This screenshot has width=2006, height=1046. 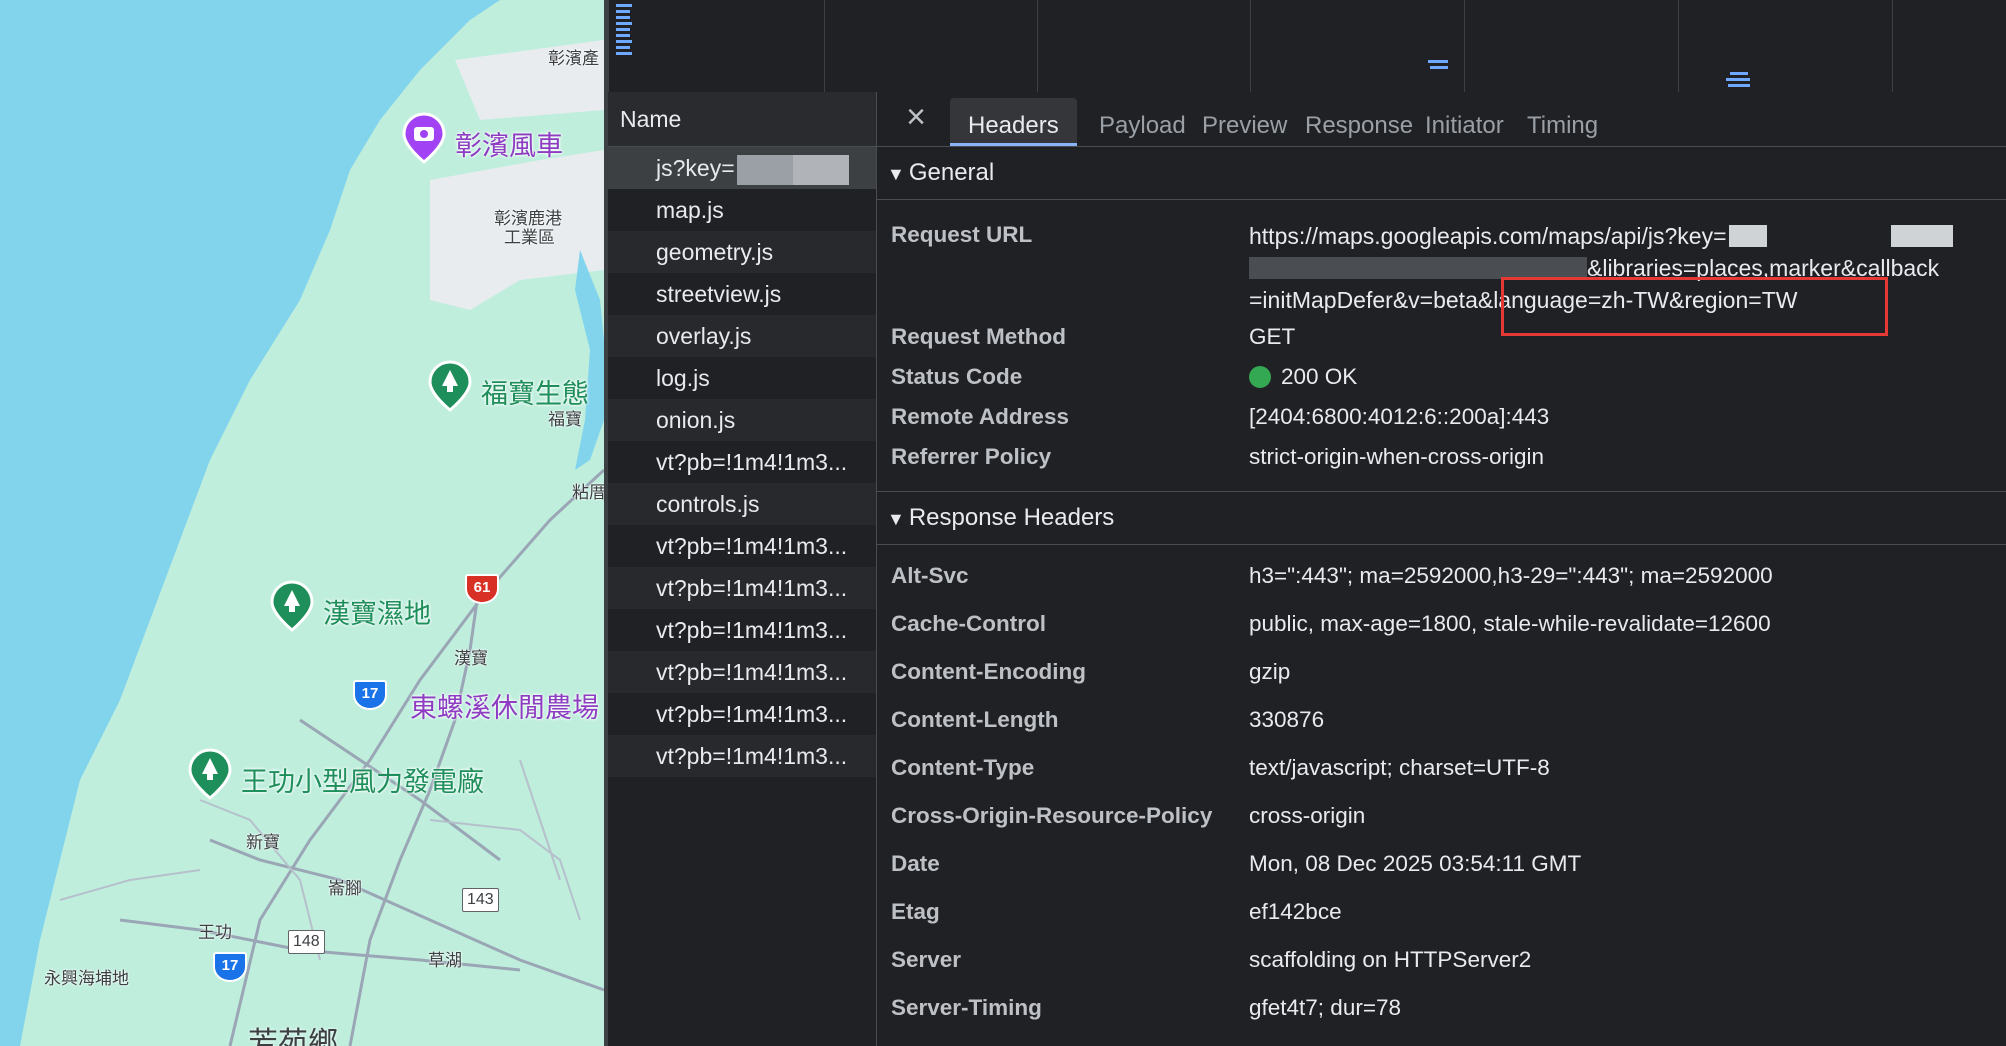 What do you see at coordinates (263, 843) in the screenshot?
I see `map-label: 新寶` at bounding box center [263, 843].